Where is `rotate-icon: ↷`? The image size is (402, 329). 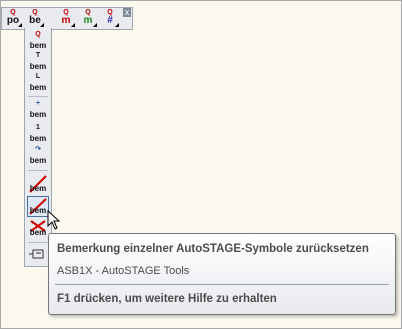
rotate-icon: ↷ is located at coordinates (38, 149).